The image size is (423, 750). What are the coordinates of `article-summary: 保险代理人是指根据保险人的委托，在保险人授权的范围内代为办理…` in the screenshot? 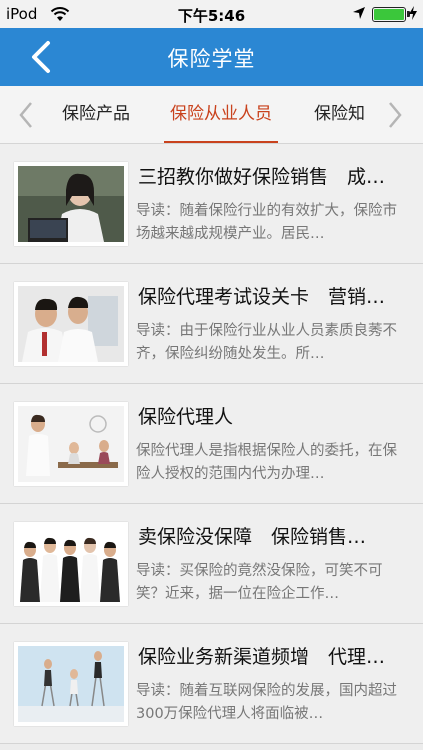 It's located at (266, 462).